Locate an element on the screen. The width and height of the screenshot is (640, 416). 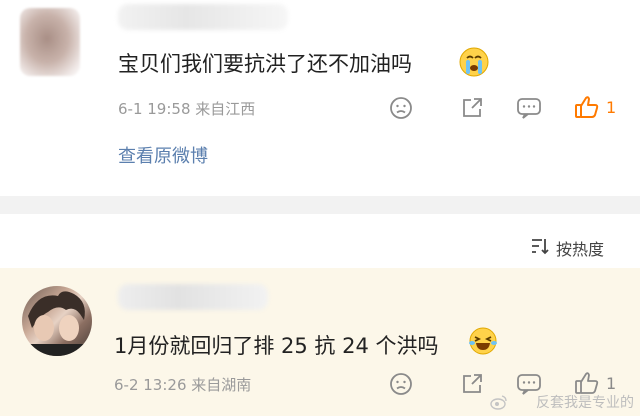
sort-by-heat-button: 按热度 is located at coordinates (580, 248).